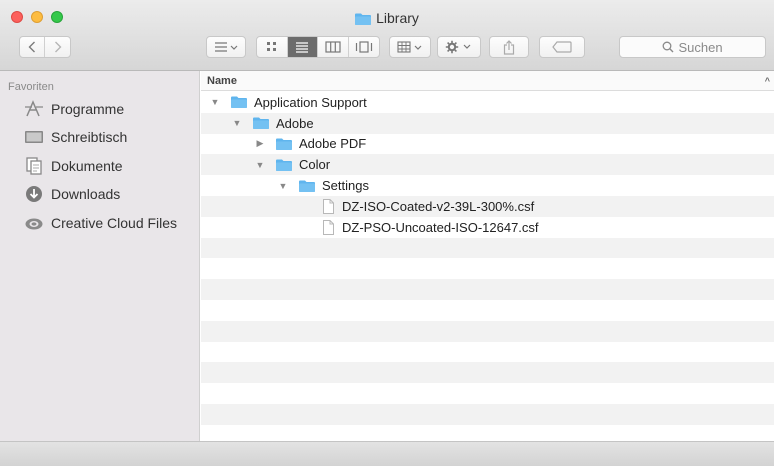 This screenshot has width=774, height=466. What do you see at coordinates (333, 144) in the screenshot?
I see `file-name: Adobe PDF` at bounding box center [333, 144].